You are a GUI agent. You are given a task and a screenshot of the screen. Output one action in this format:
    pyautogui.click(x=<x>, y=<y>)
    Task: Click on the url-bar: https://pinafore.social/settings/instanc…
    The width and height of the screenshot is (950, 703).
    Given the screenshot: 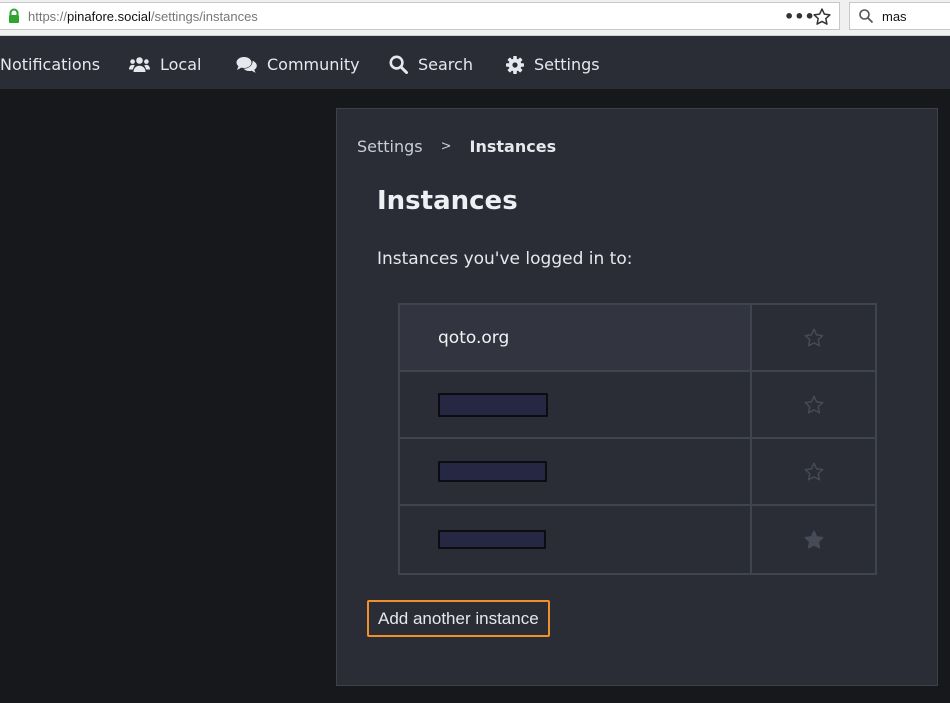 What is the action you would take?
    pyautogui.click(x=420, y=16)
    